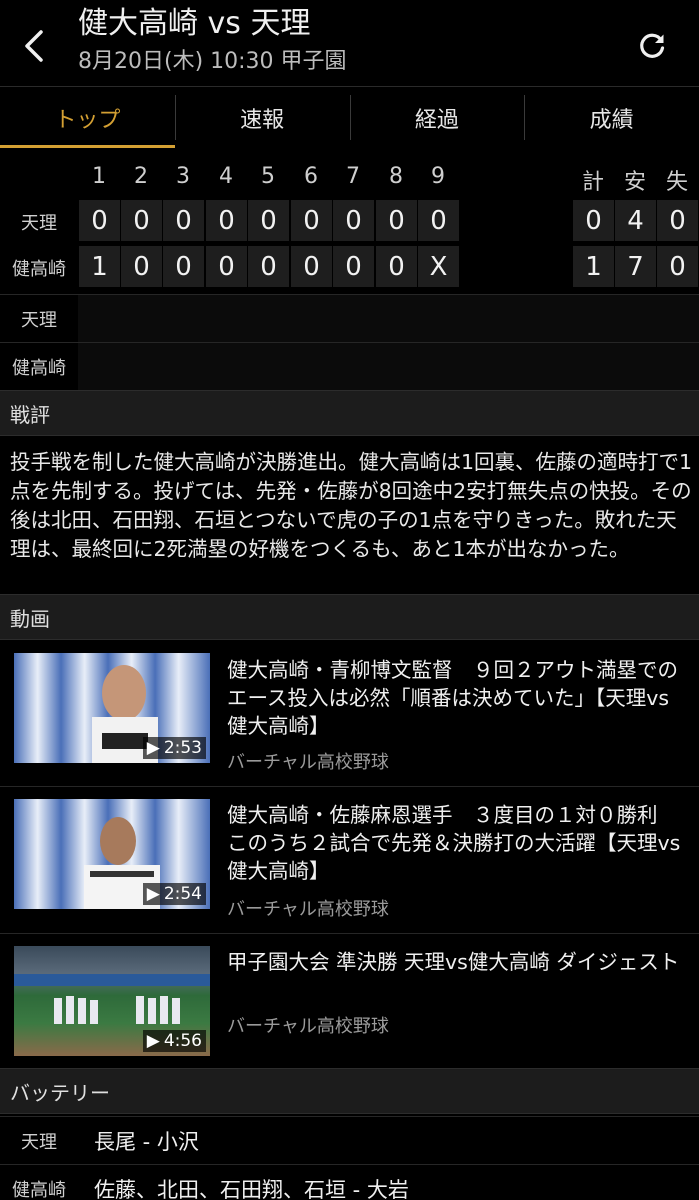 The width and height of the screenshot is (699, 1200). What do you see at coordinates (262, 117) in the screenshot?
I see `tab-live: 速報` at bounding box center [262, 117].